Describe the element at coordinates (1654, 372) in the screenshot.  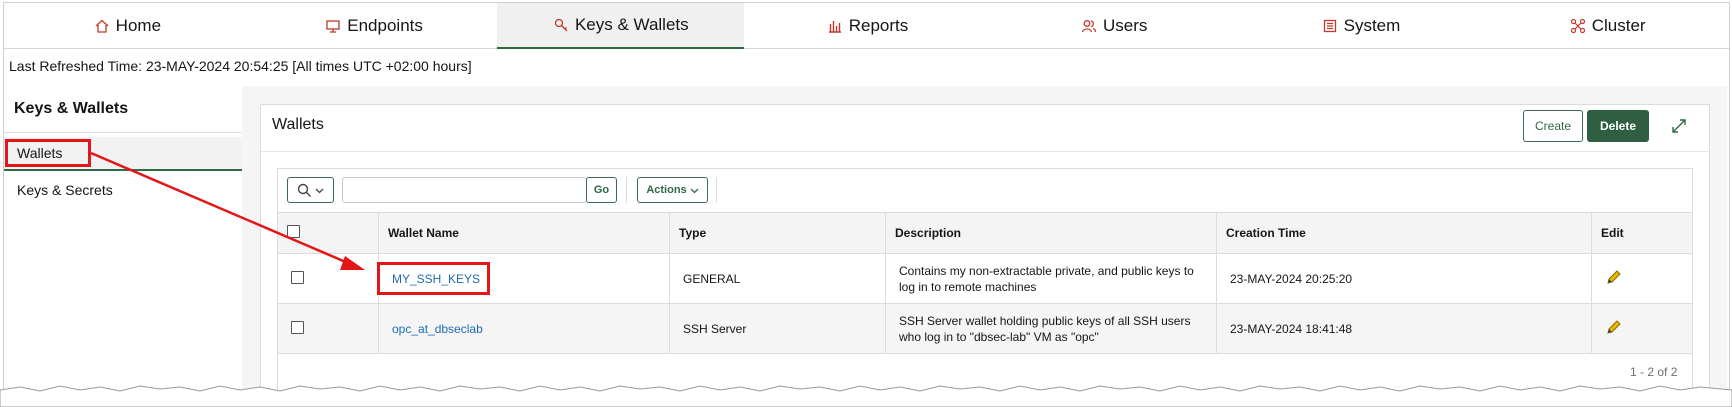
I see `pagination-text: 1 - 2 of 2` at that location.